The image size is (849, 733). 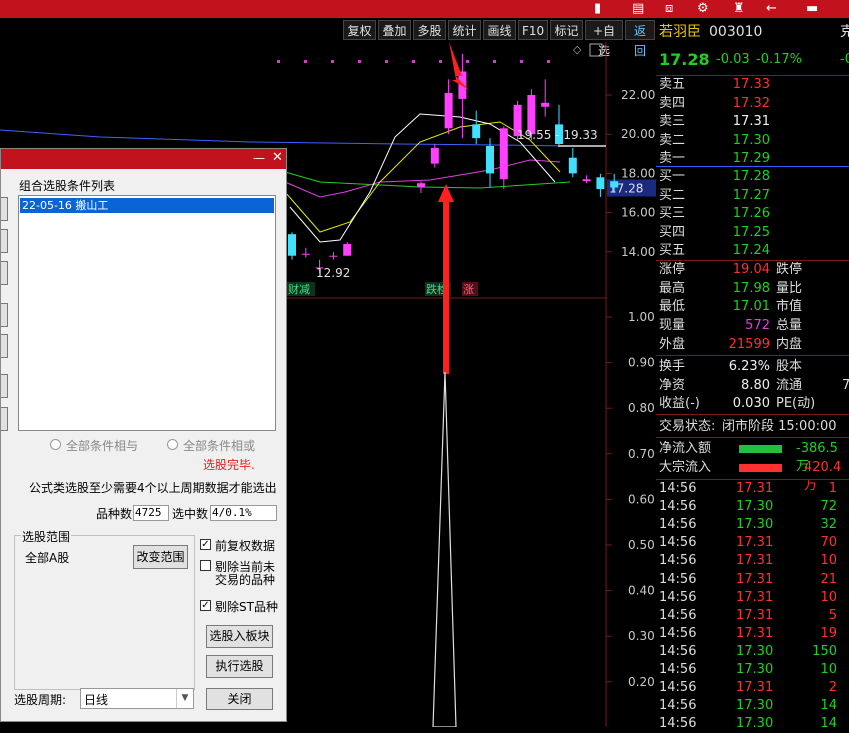 What do you see at coordinates (464, 30) in the screenshot?
I see `toolbar-stats-button: 统计` at bounding box center [464, 30].